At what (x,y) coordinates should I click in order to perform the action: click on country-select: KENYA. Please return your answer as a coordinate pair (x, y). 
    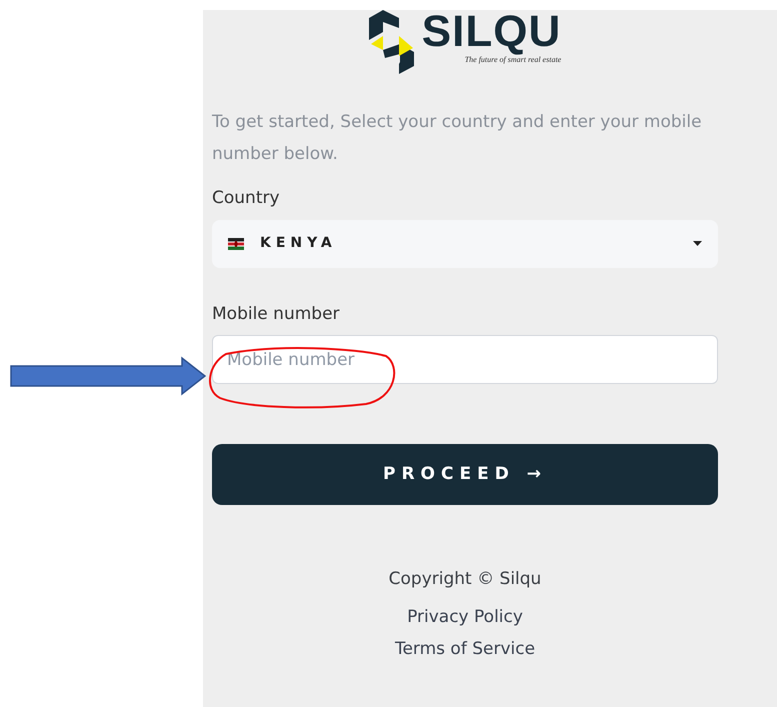
    Looking at the image, I should click on (465, 244).